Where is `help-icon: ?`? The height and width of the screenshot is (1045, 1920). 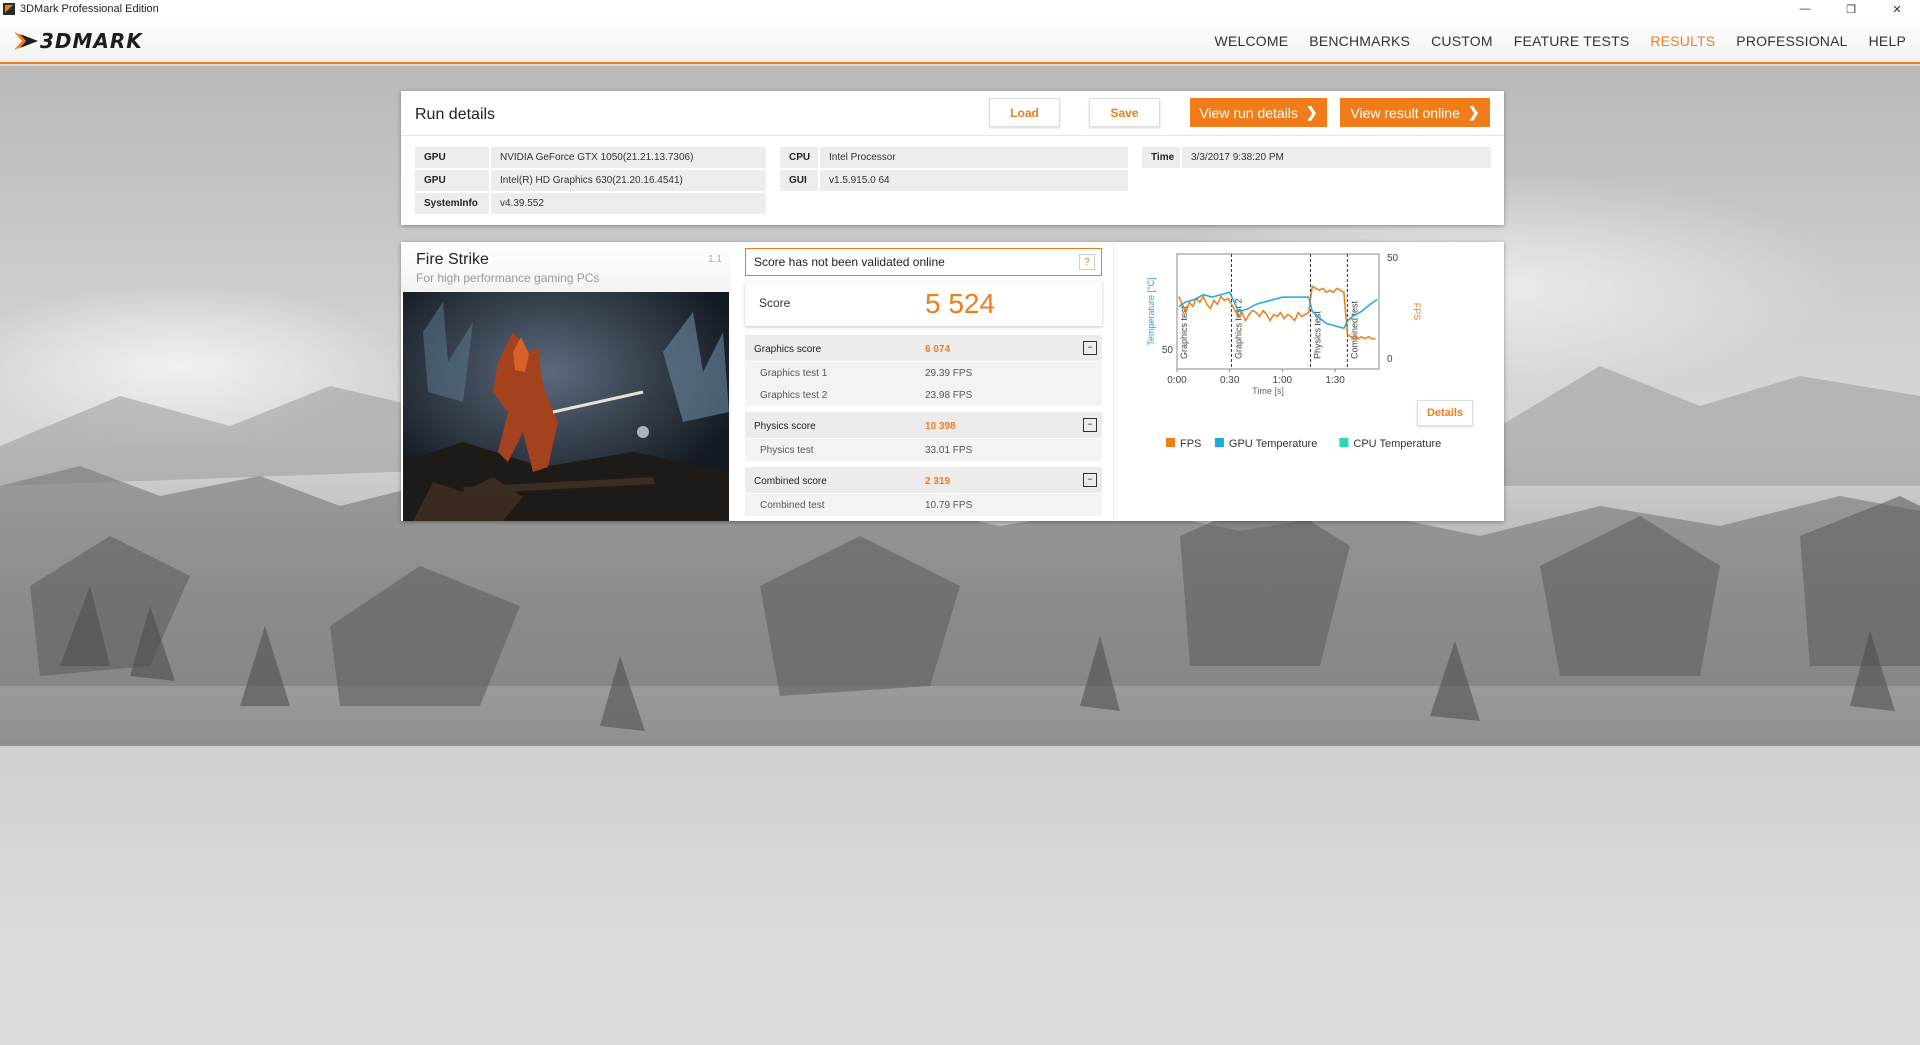
help-icon: ? is located at coordinates (1087, 262).